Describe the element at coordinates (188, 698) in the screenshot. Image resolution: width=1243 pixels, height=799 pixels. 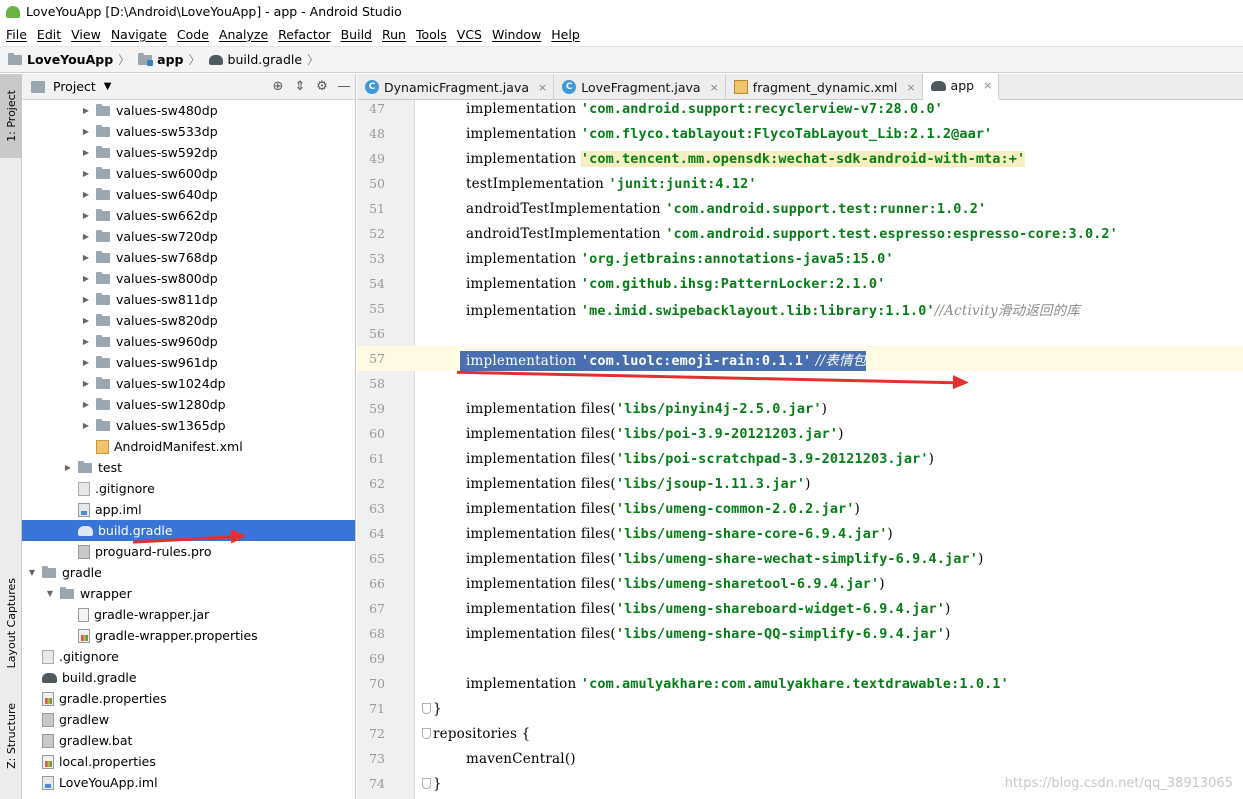
I see `tree-item: gradle.properties` at that location.